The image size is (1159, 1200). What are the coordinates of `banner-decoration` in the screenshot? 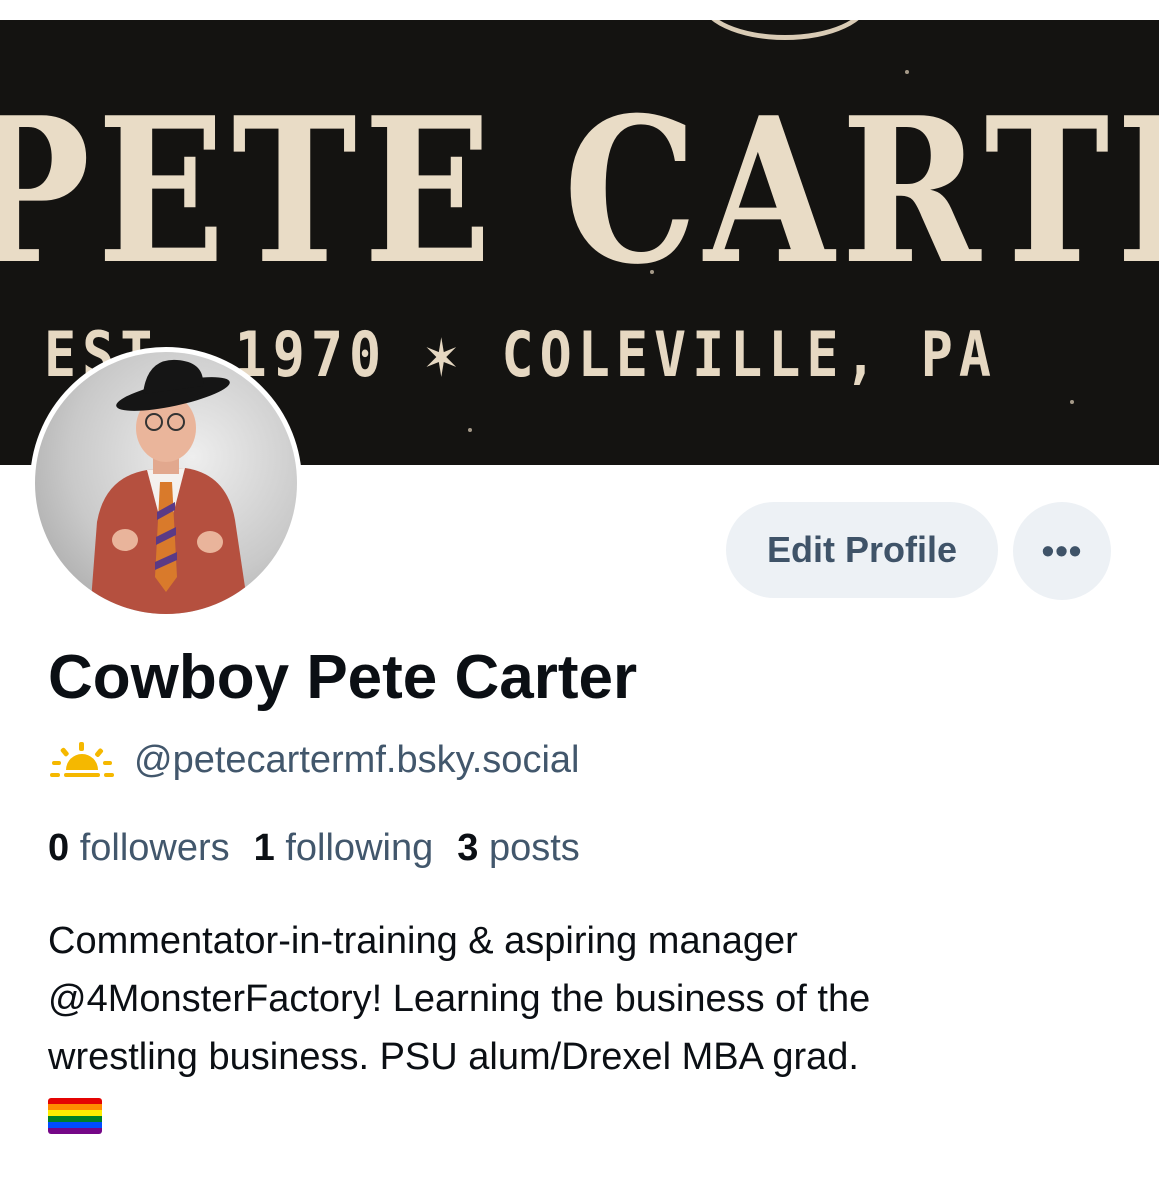 It's located at (785, 30).